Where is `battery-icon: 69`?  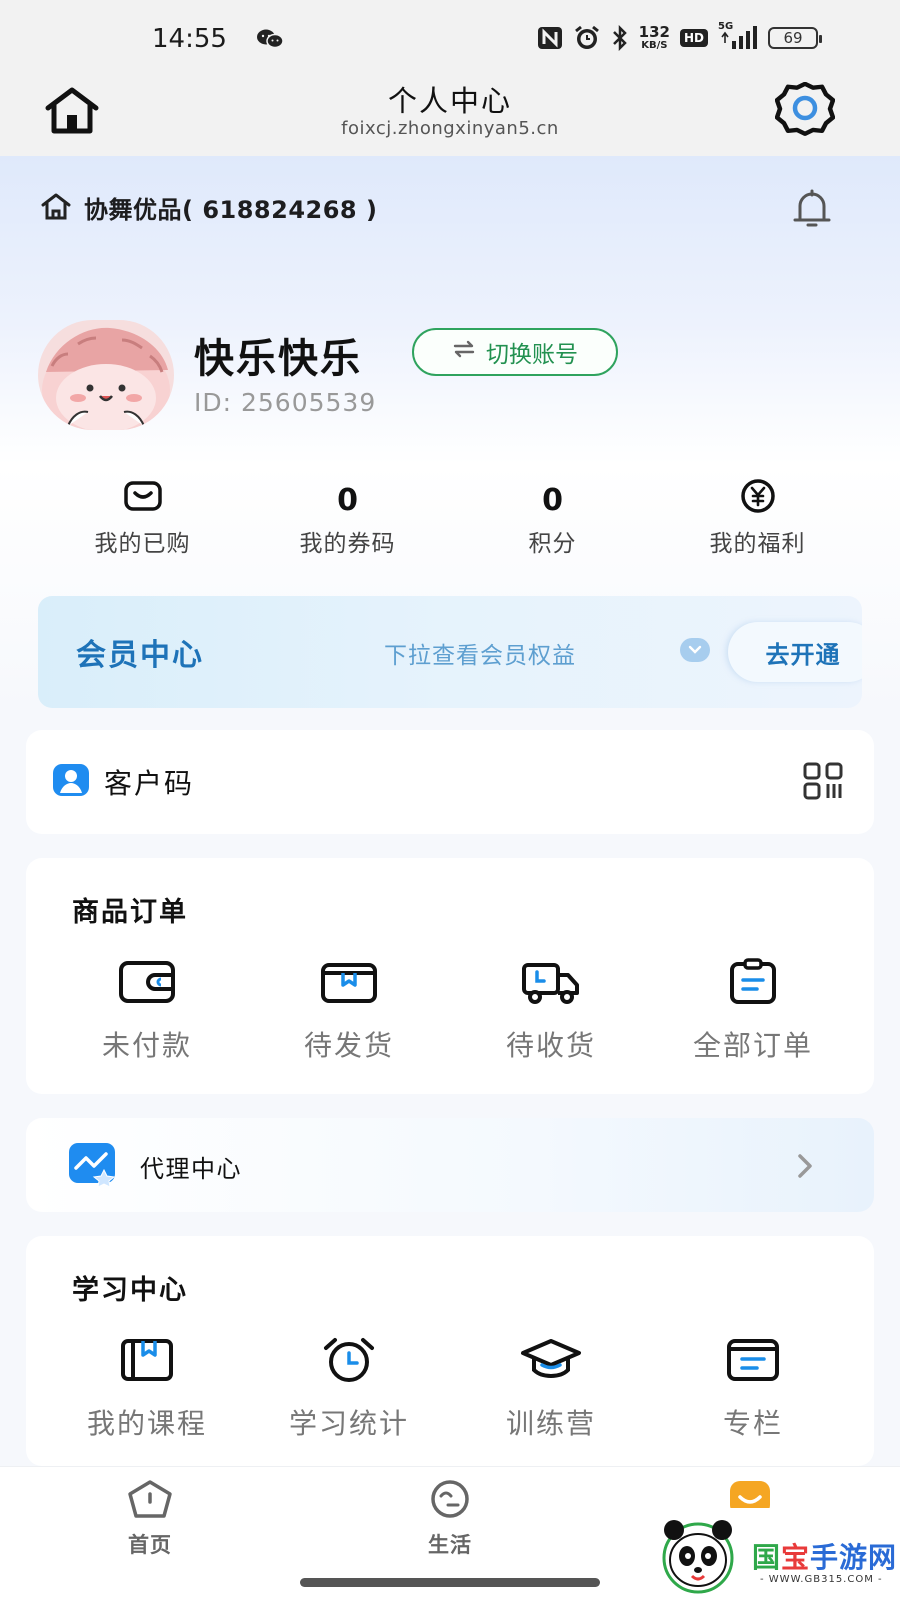 battery-icon: 69 is located at coordinates (795, 38).